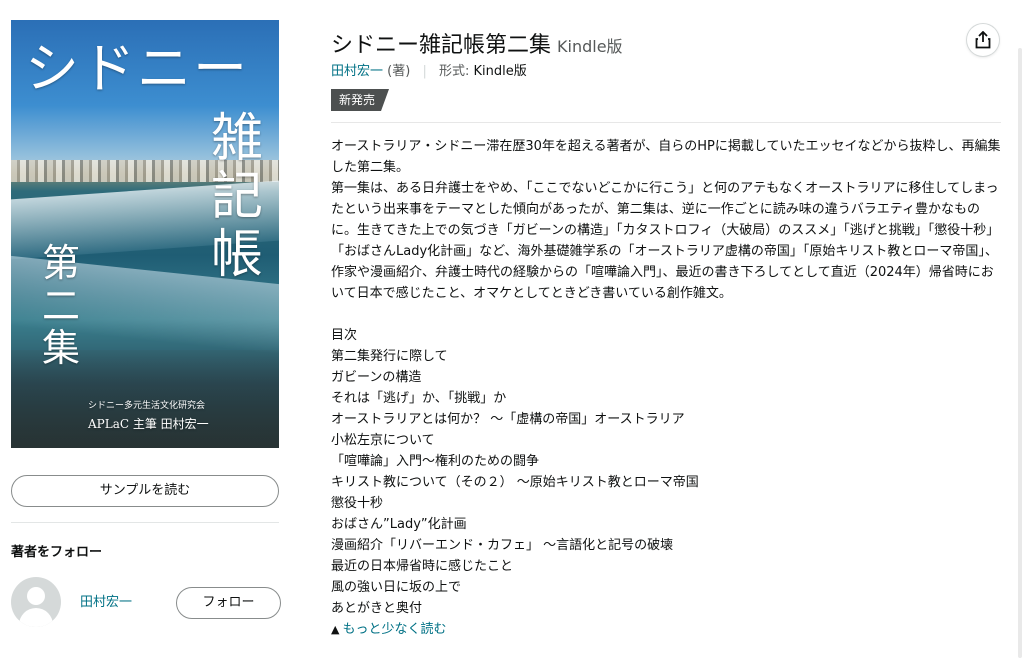  What do you see at coordinates (454, 71) in the screenshot?
I see `format-label: 形式:` at bounding box center [454, 71].